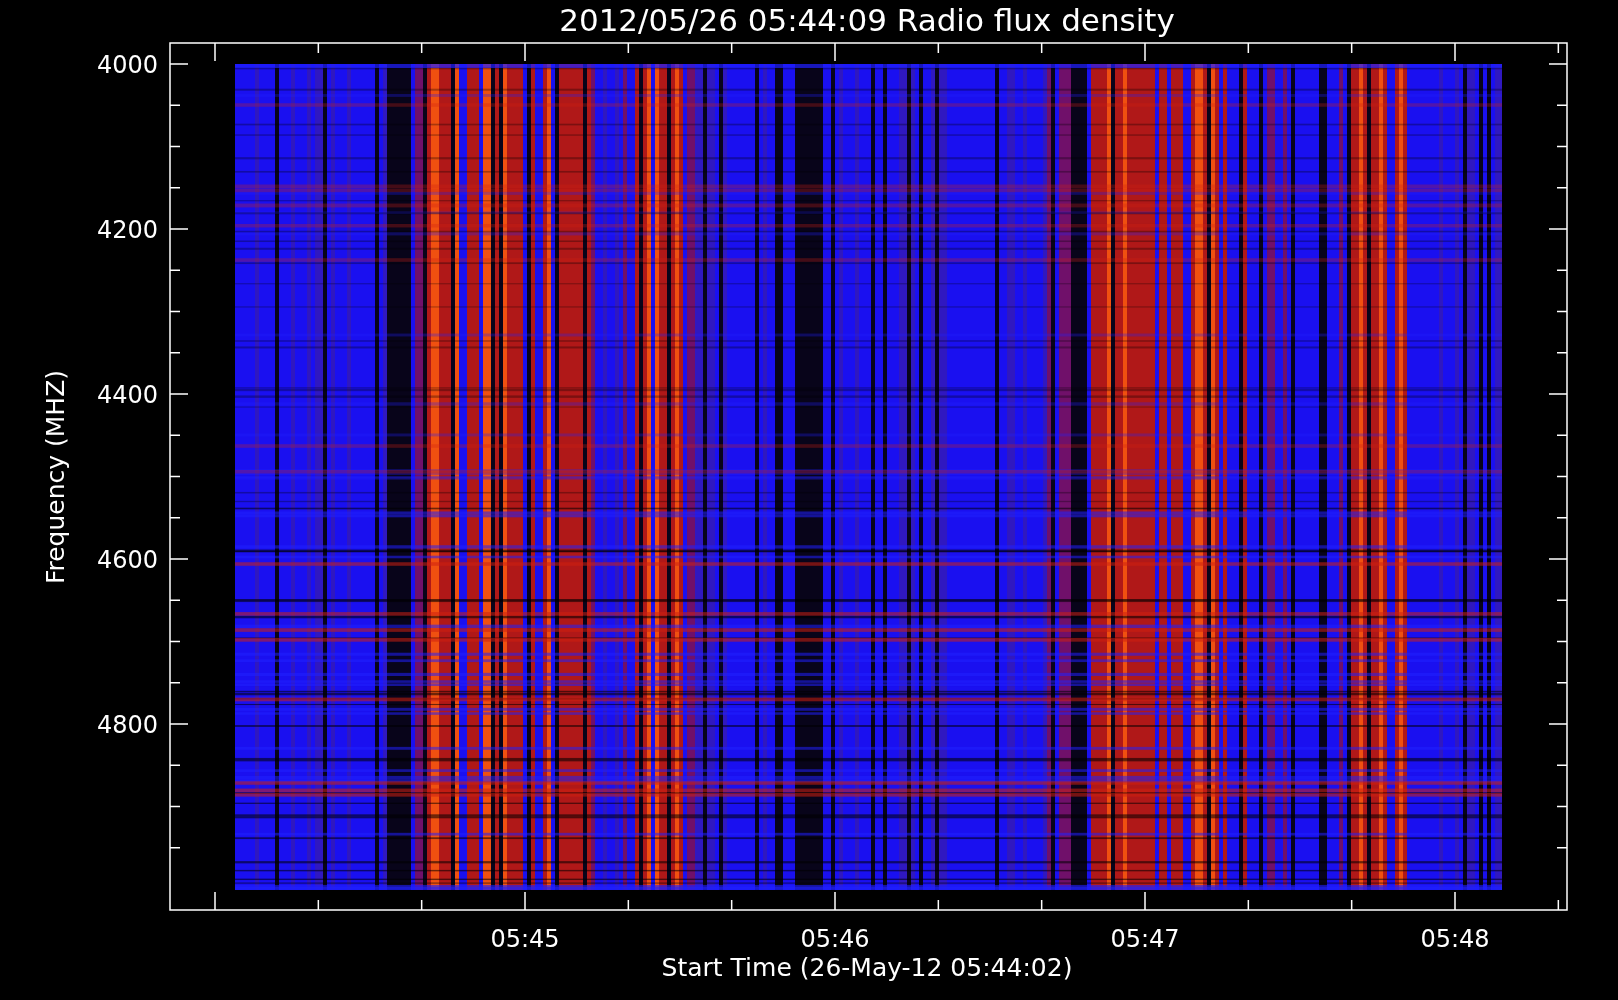  I want to click on axis-tick-label: 4000, so click(127, 65).